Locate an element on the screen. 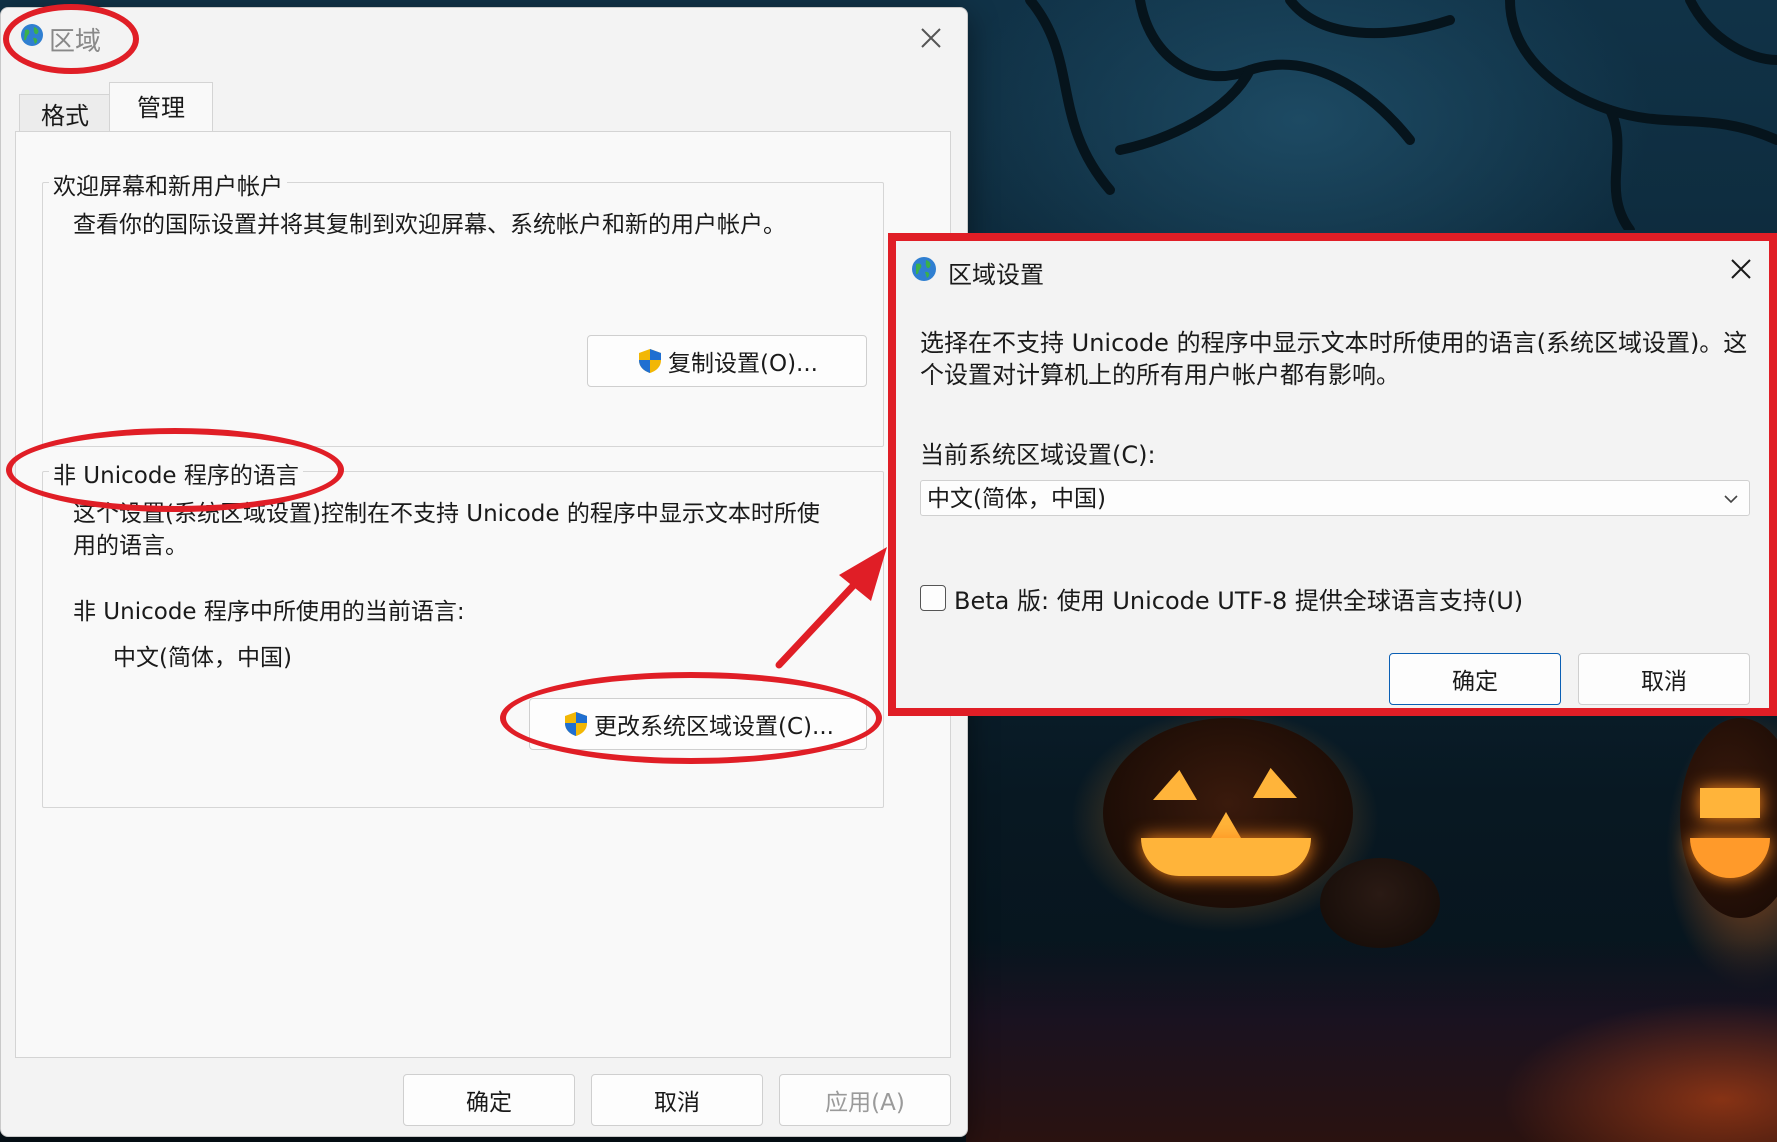 The width and height of the screenshot is (1777, 1142). close-button is located at coordinates (931, 38).